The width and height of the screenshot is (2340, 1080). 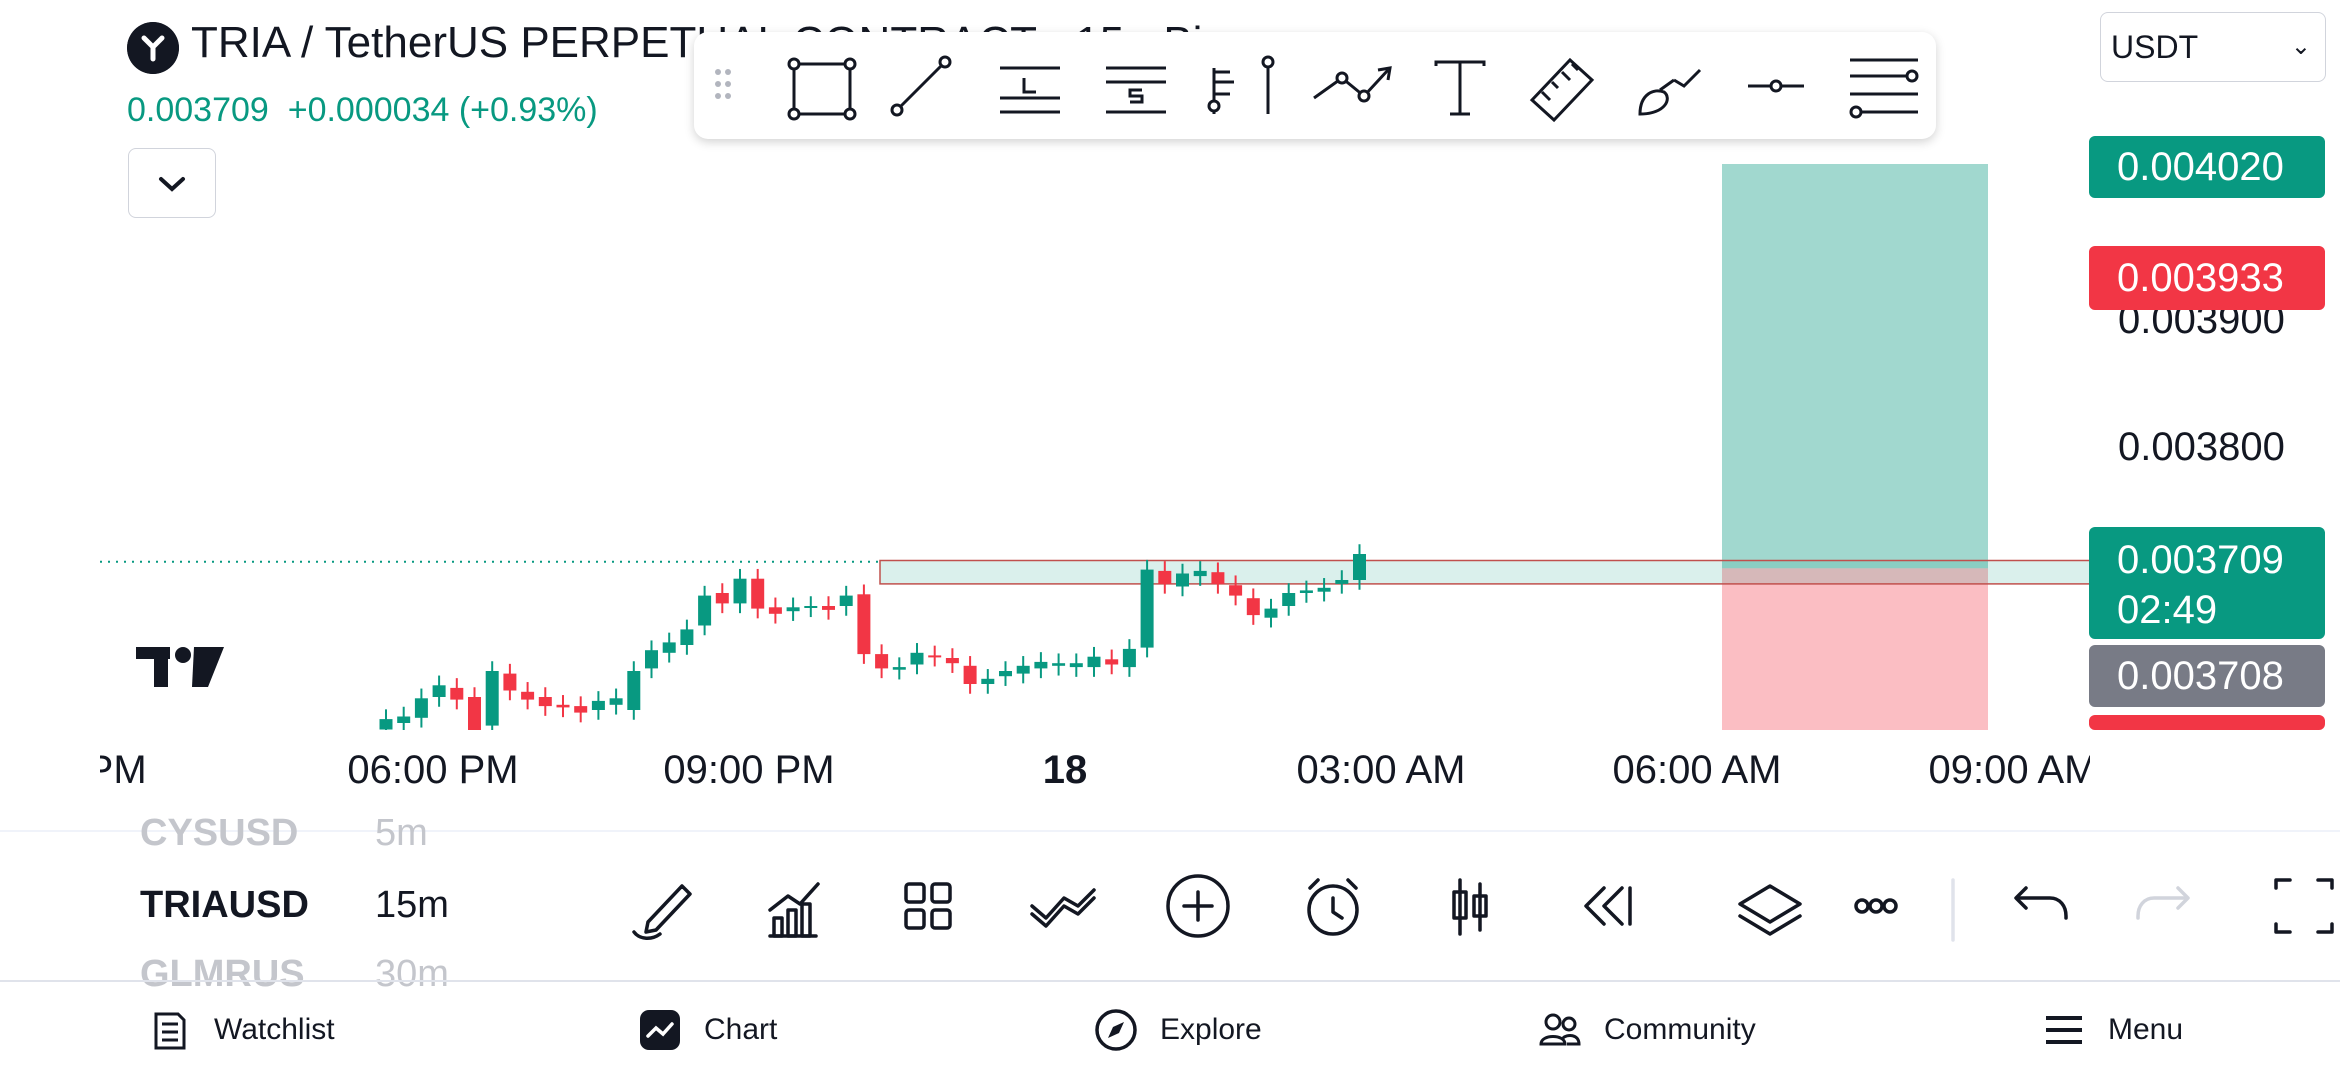 I want to click on indicators-icon, so click(x=794, y=910).